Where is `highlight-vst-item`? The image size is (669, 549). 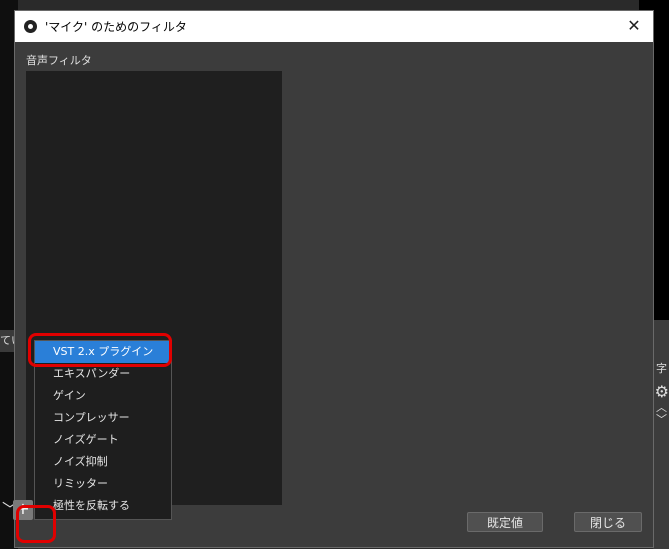 highlight-vst-item is located at coordinates (100, 350).